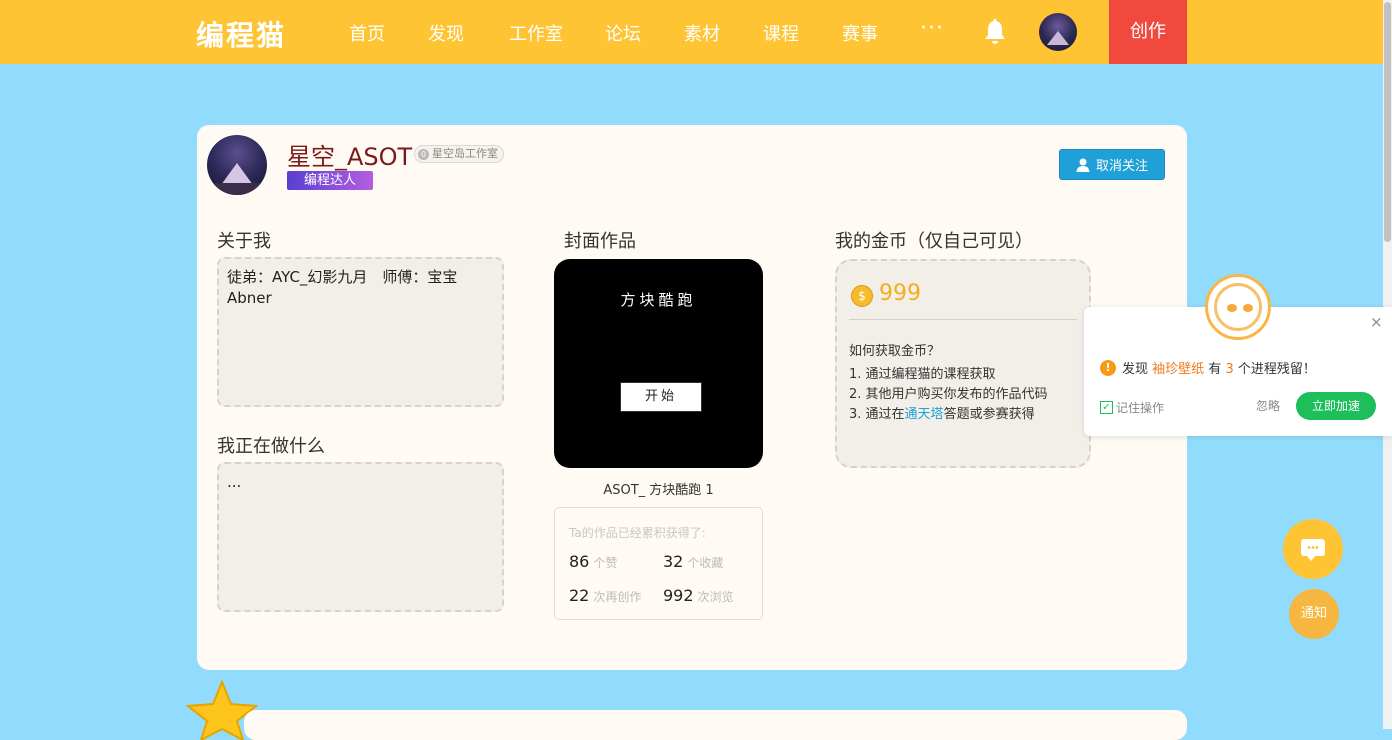 The height and width of the screenshot is (740, 1392). Describe the element at coordinates (934, 241) in the screenshot. I see `coins-title: 我的金币（仅自己可见）` at that location.